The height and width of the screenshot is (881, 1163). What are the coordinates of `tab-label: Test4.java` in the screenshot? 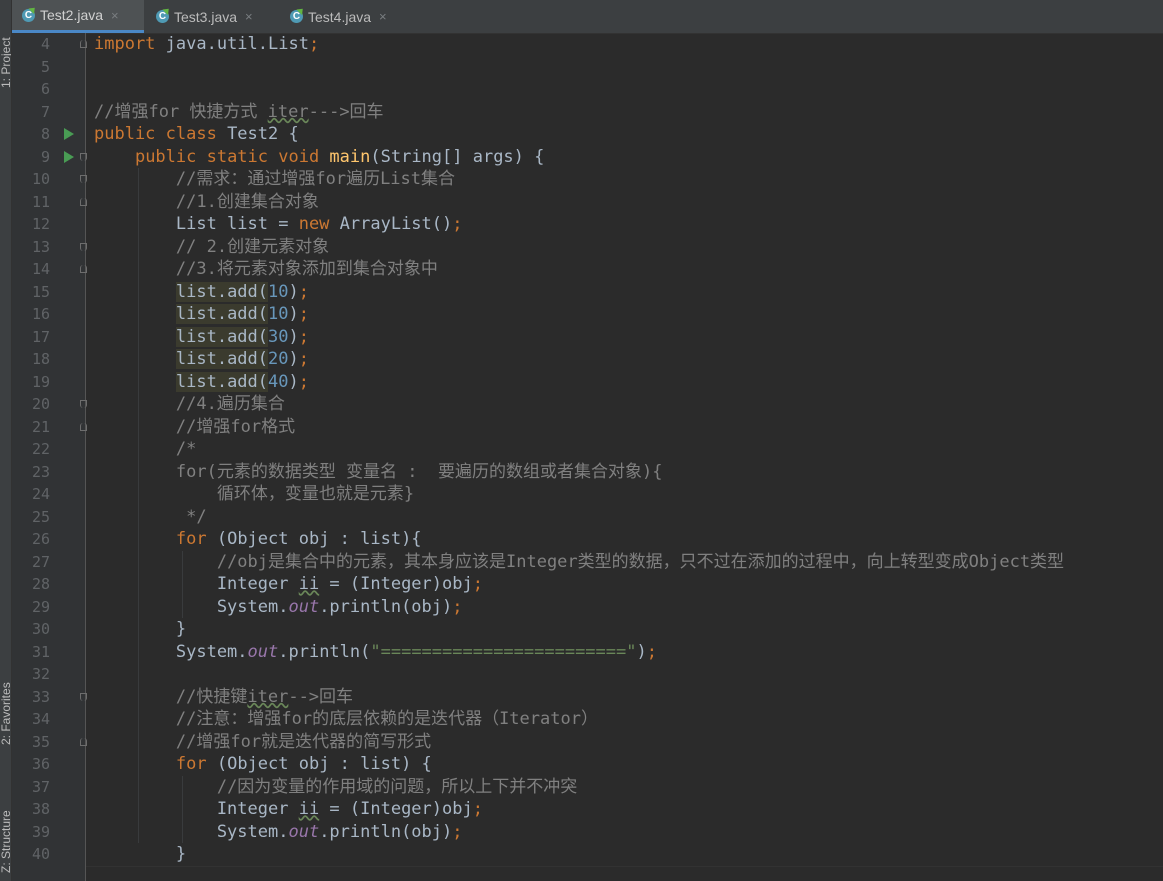 It's located at (340, 16).